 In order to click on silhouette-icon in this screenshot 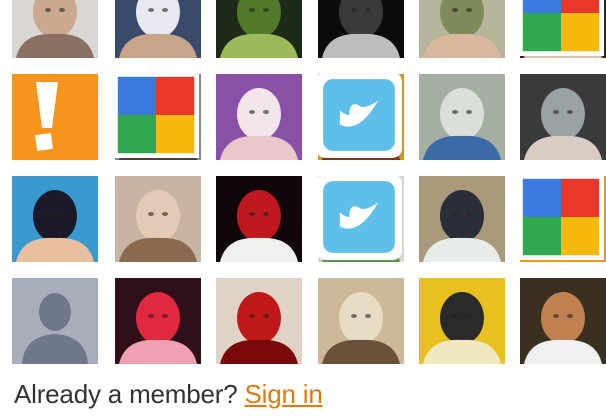, I will do `click(55, 321)`.